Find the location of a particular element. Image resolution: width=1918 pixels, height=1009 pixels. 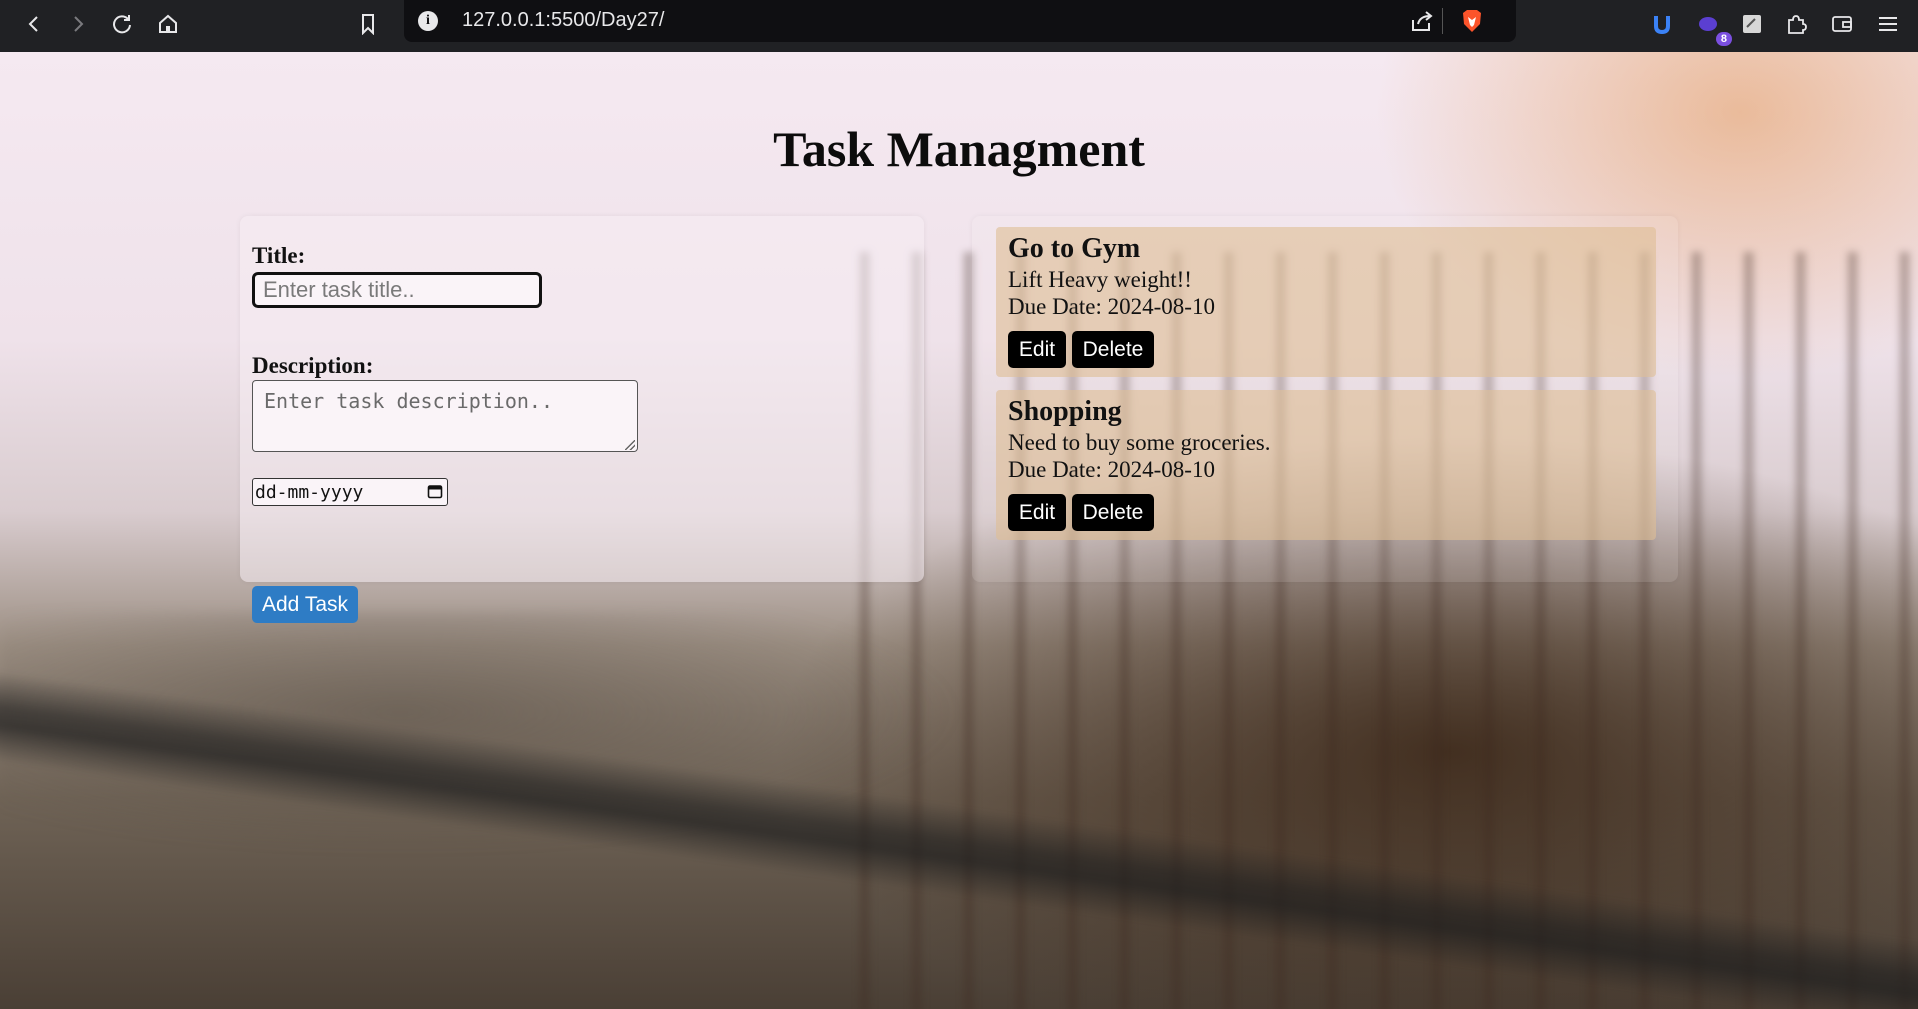

bookmark-icon is located at coordinates (368, 24).